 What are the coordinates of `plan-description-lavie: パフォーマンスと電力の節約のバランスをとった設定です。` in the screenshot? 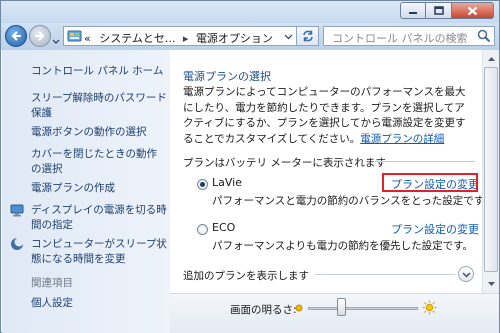 It's located at (353, 201).